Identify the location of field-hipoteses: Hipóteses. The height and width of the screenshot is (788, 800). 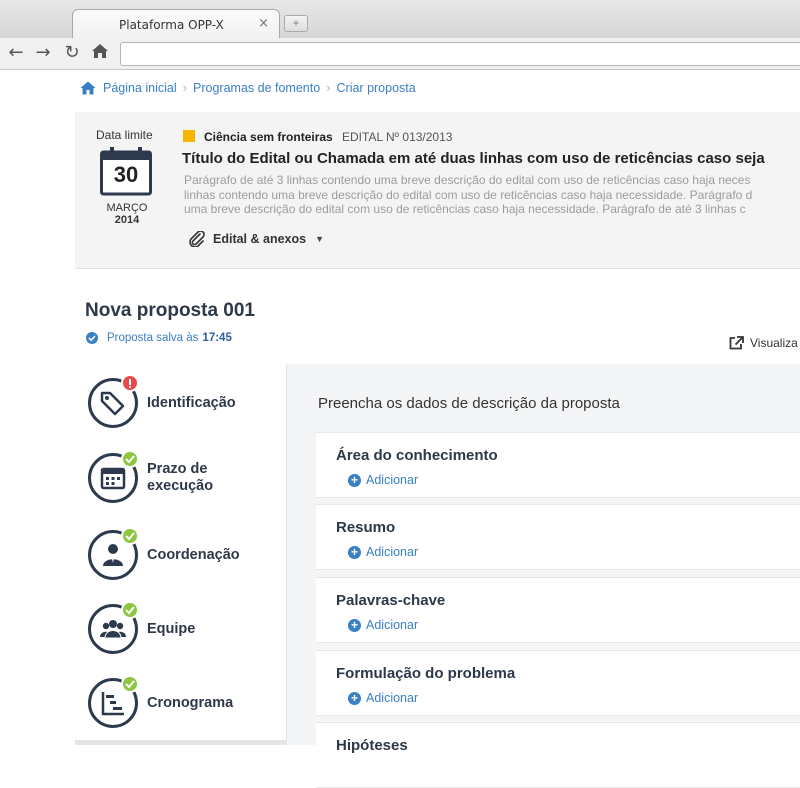
(558, 755).